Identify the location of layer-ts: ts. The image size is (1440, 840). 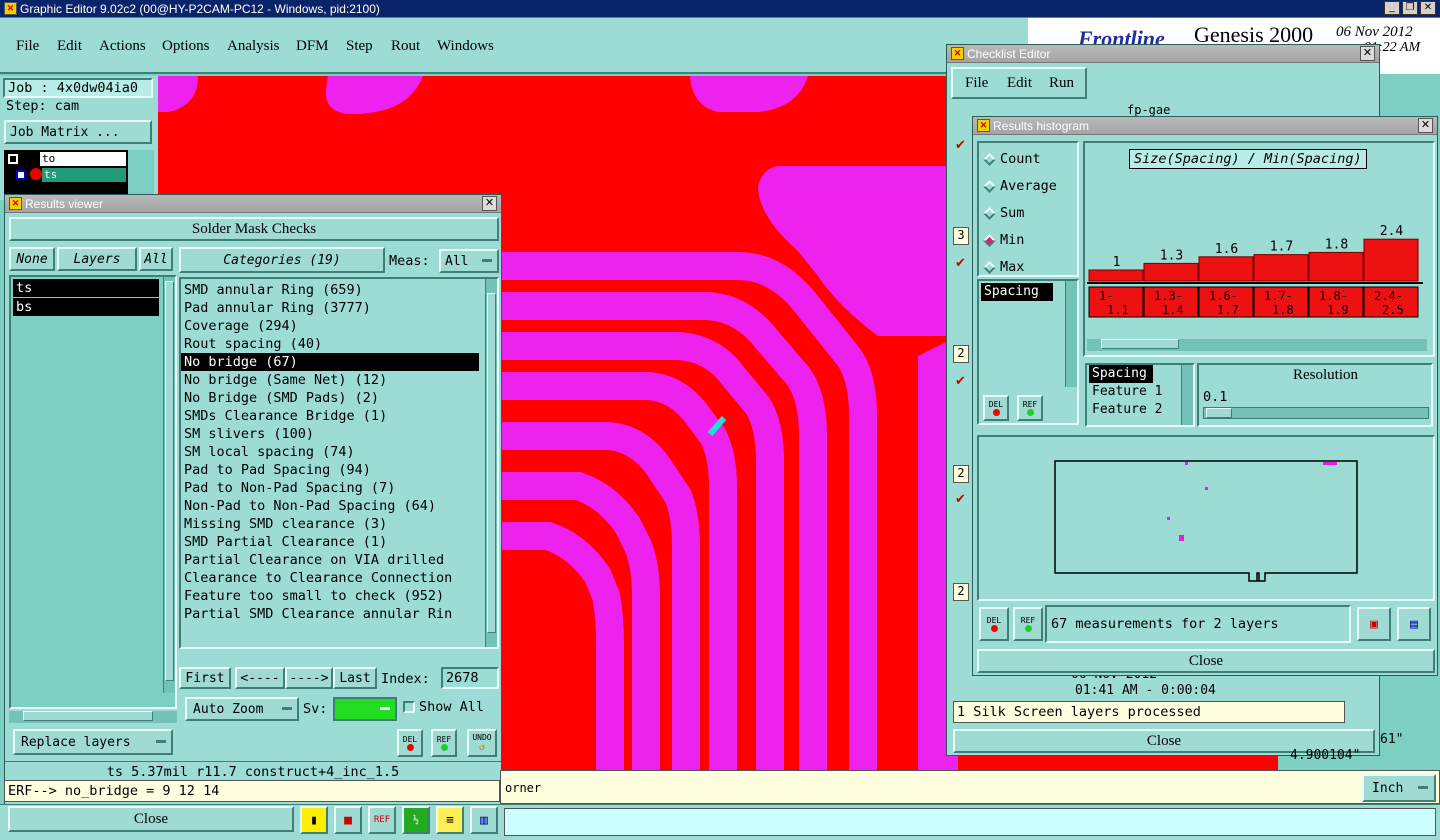
(84, 175).